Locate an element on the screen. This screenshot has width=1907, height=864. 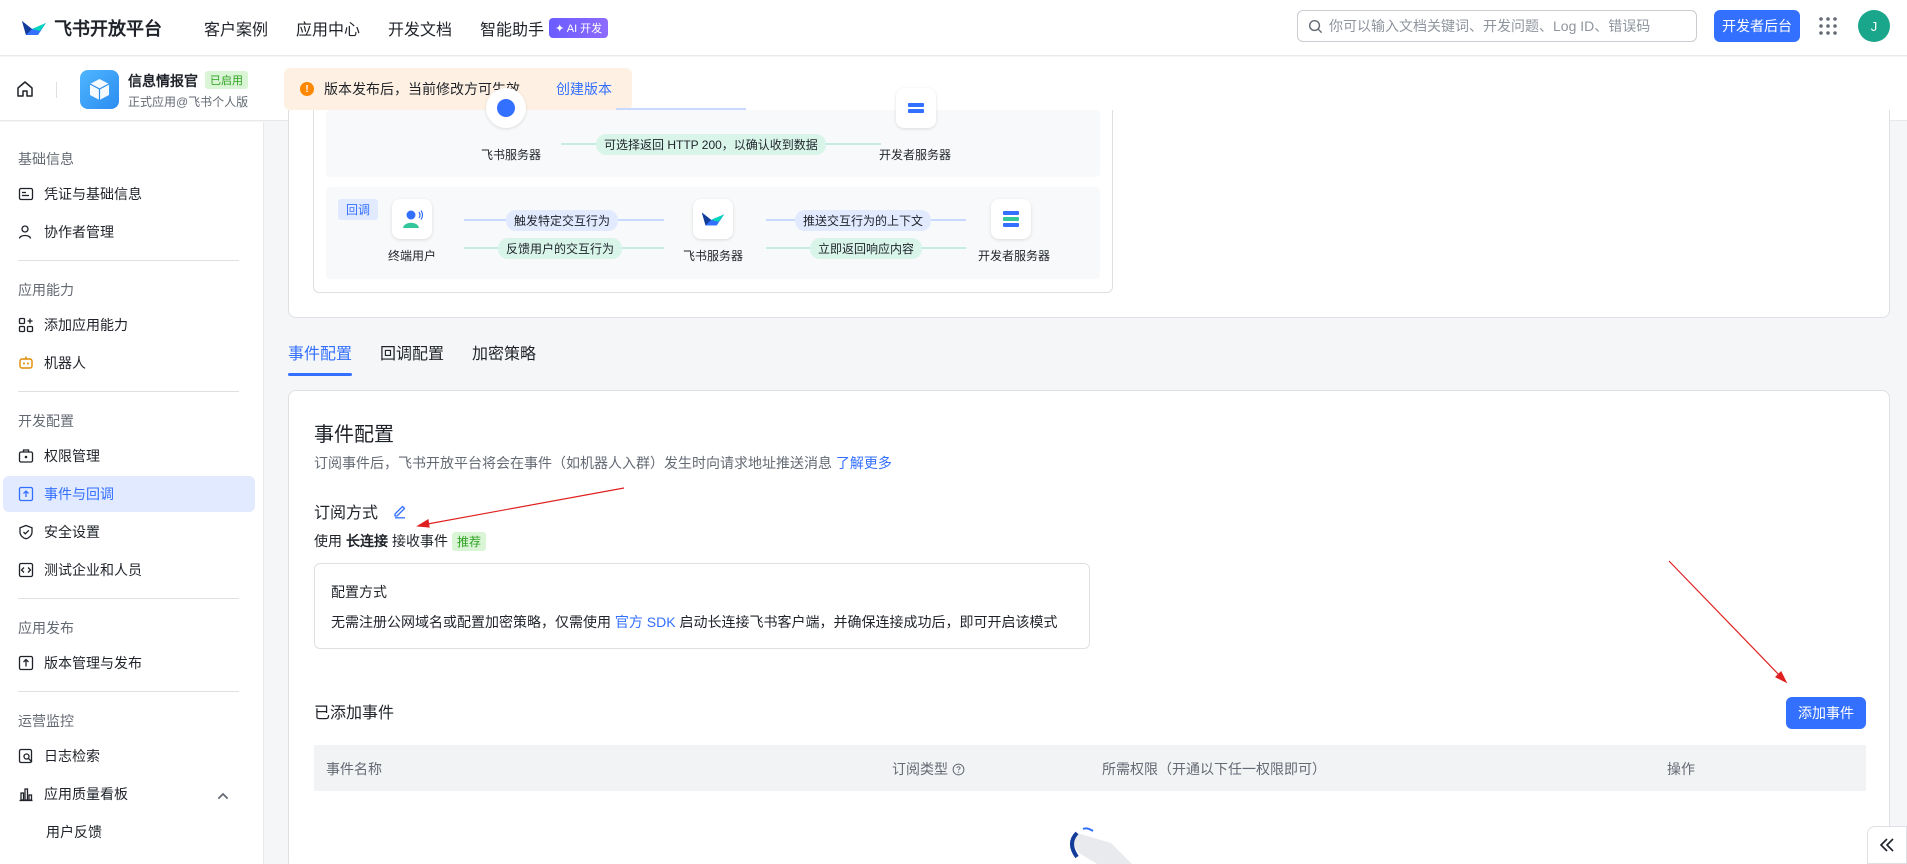
app-cube-icon is located at coordinates (99, 89).